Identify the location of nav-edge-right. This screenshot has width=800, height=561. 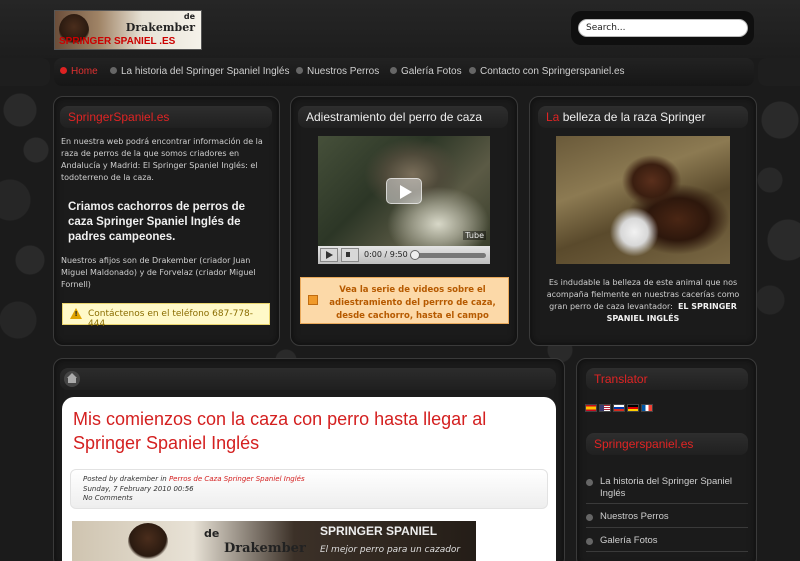
(779, 72).